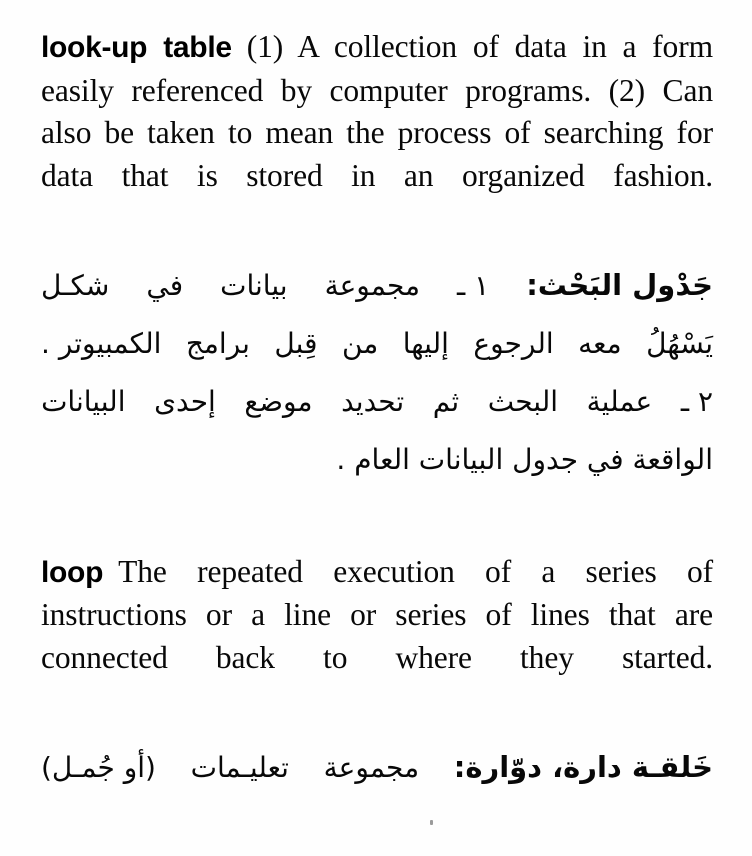  What do you see at coordinates (217, 343) in the screenshot?
I see `arabic-word: برامج` at bounding box center [217, 343].